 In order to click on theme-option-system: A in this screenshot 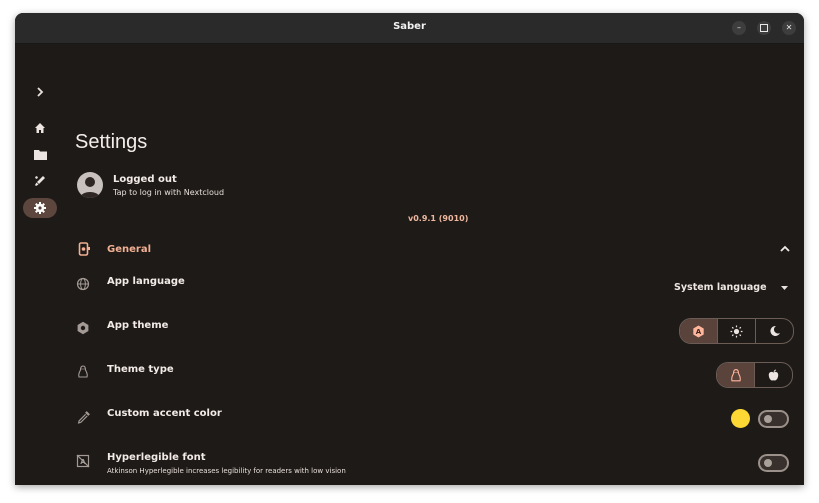, I will do `click(699, 331)`.